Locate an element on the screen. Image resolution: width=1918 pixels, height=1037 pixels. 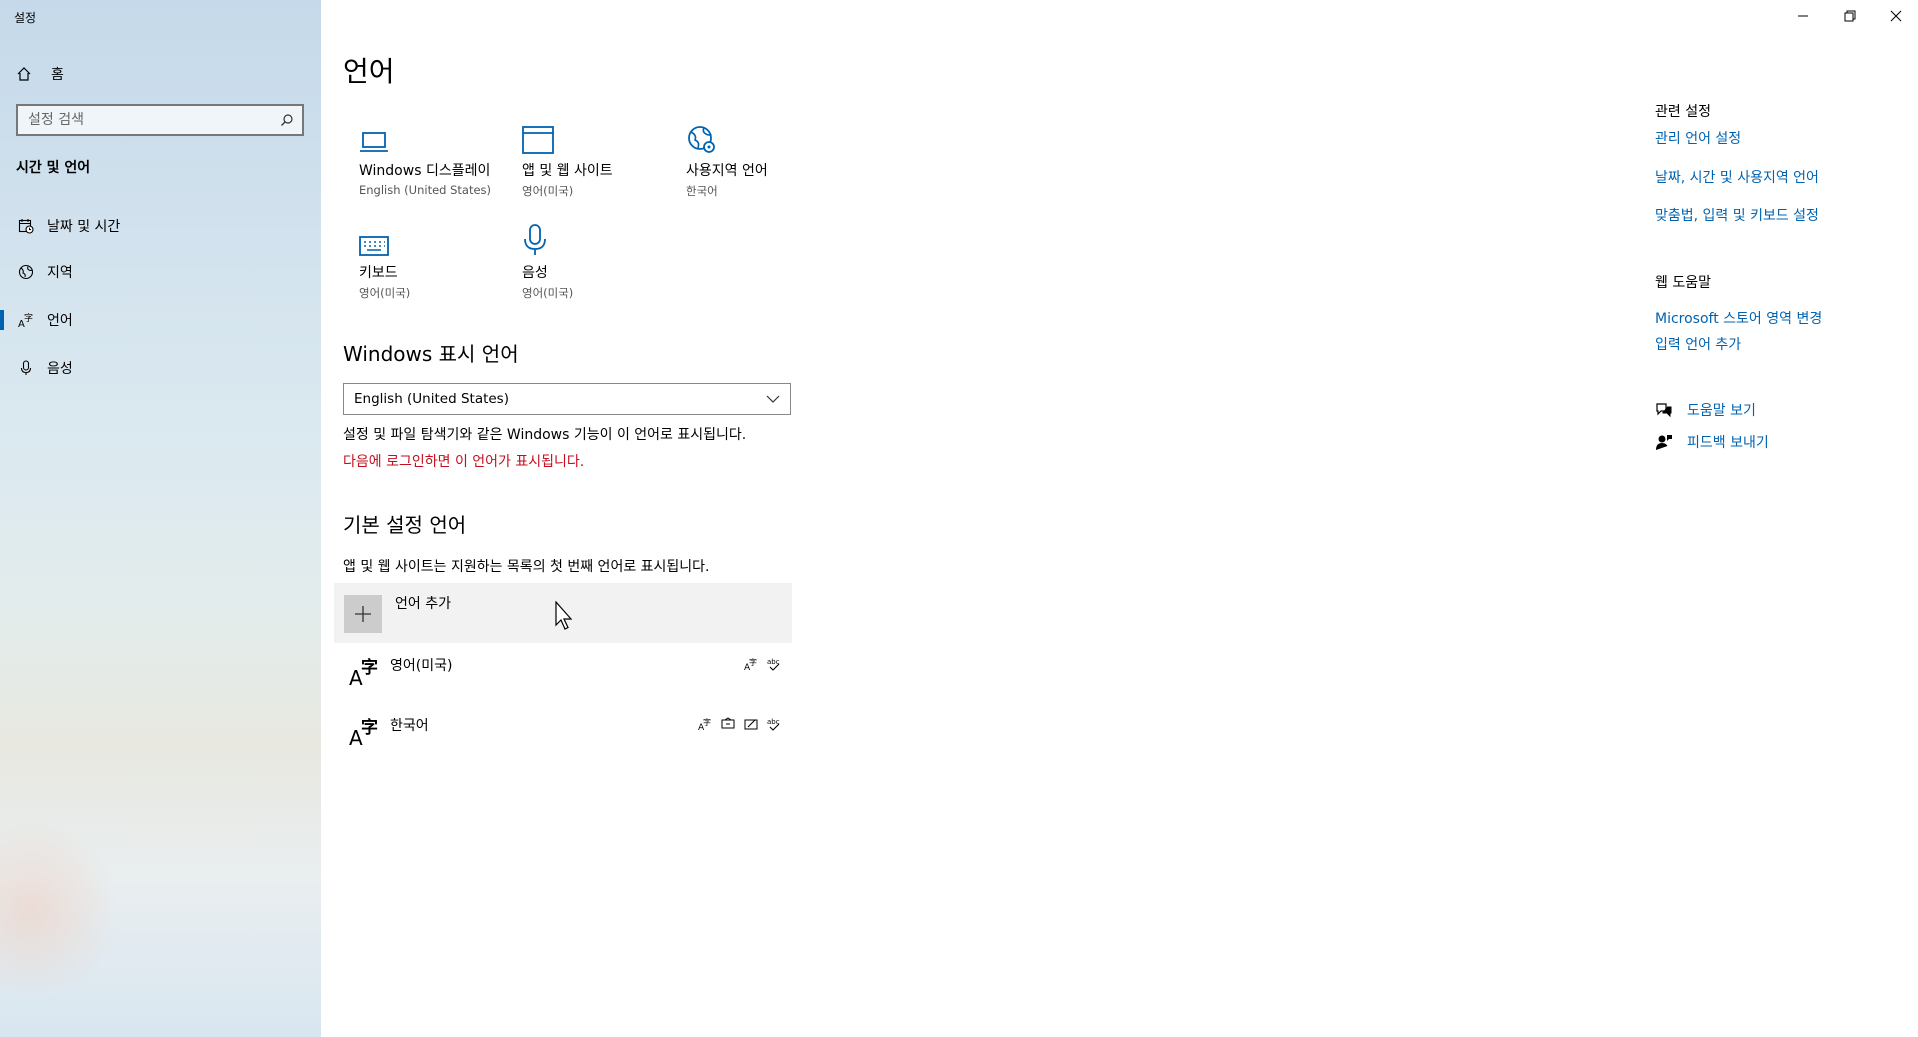
tile-label: 앱 및 웹 사이트 is located at coordinates (567, 171).